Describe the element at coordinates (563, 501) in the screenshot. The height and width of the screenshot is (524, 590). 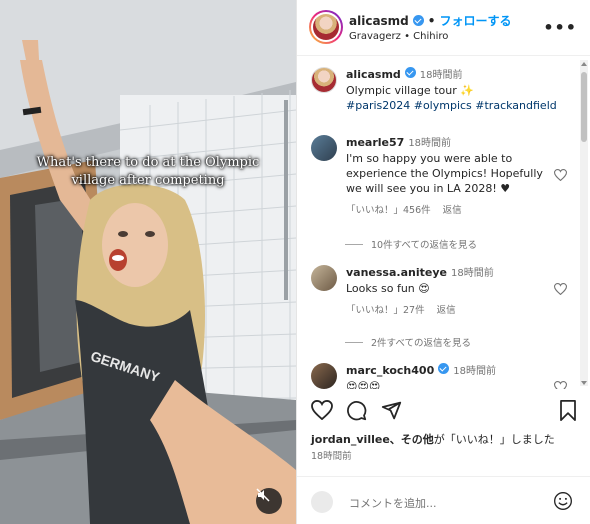
I see `emoji-icon` at that location.